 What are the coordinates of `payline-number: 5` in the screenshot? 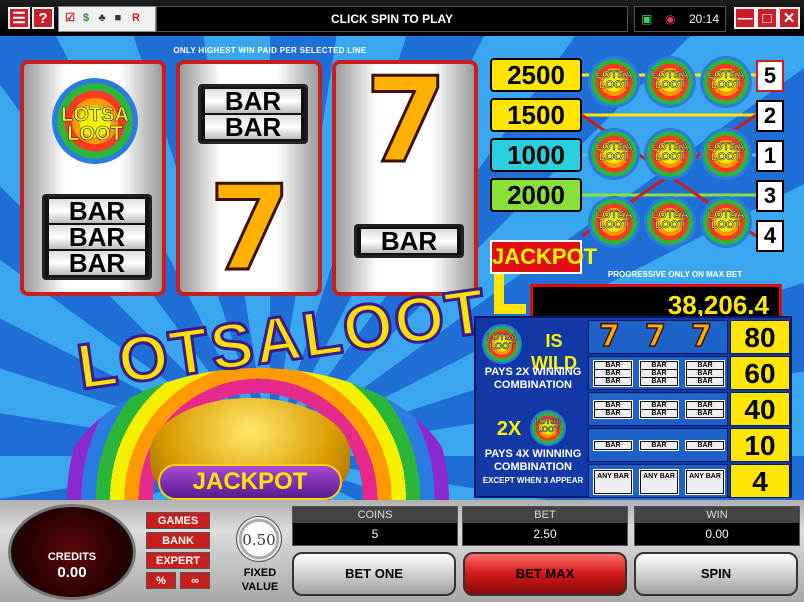 It's located at (770, 76).